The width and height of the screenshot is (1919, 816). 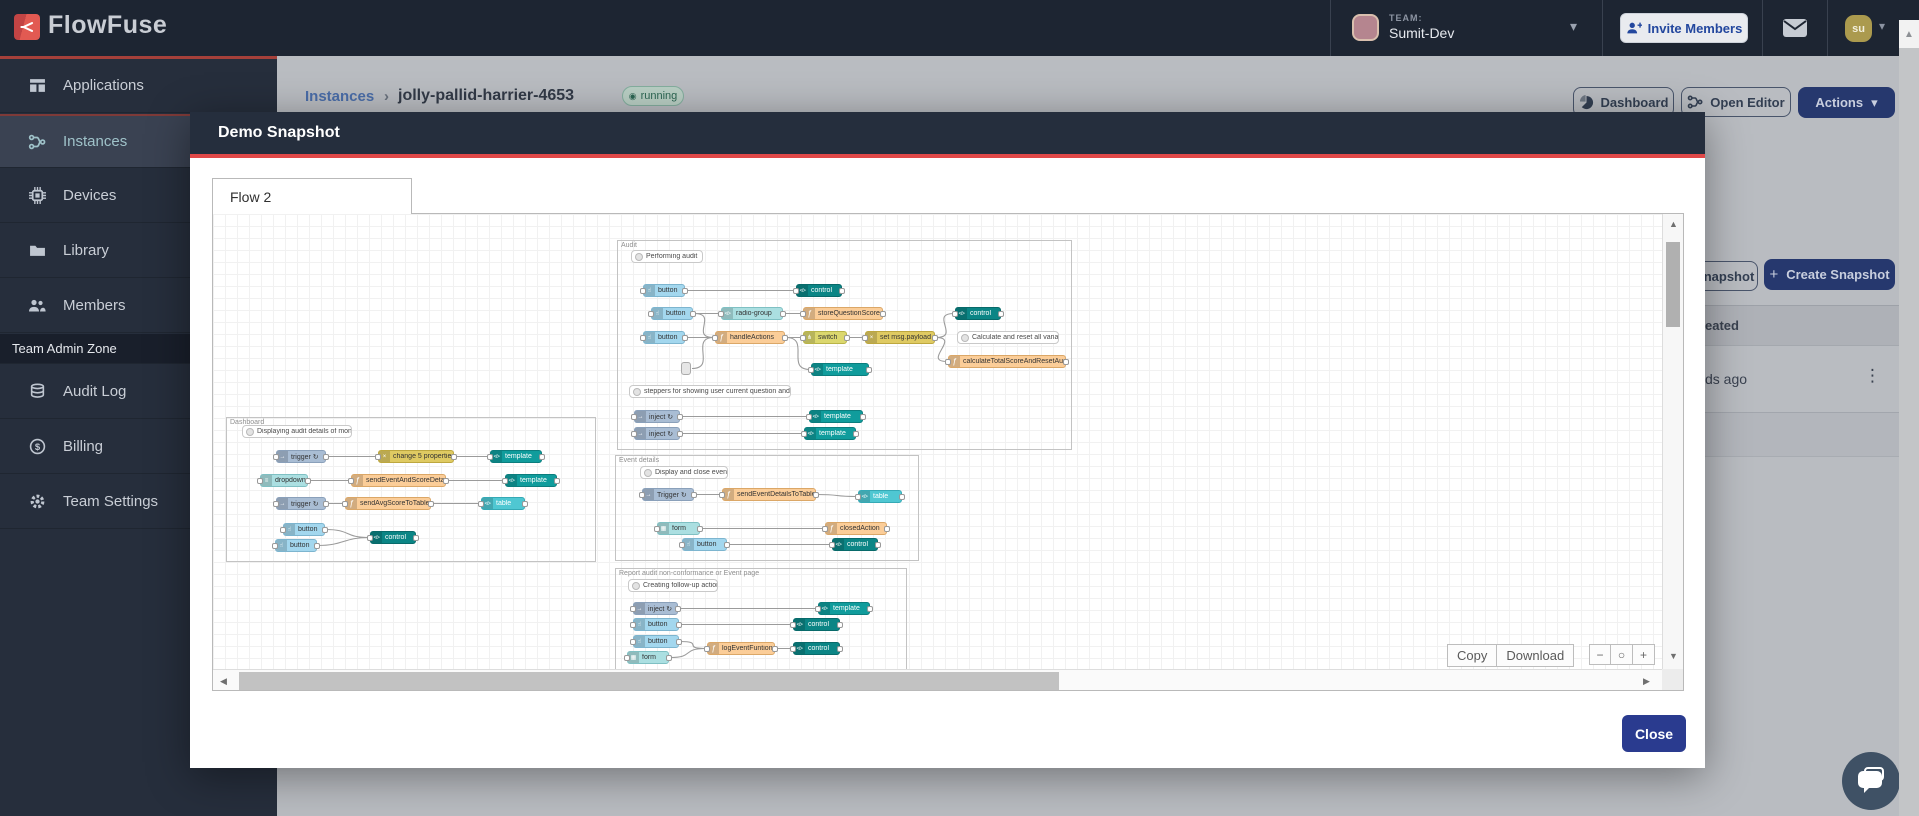 I want to click on flow-node-switch: ⋔ switch, so click(x=825, y=337).